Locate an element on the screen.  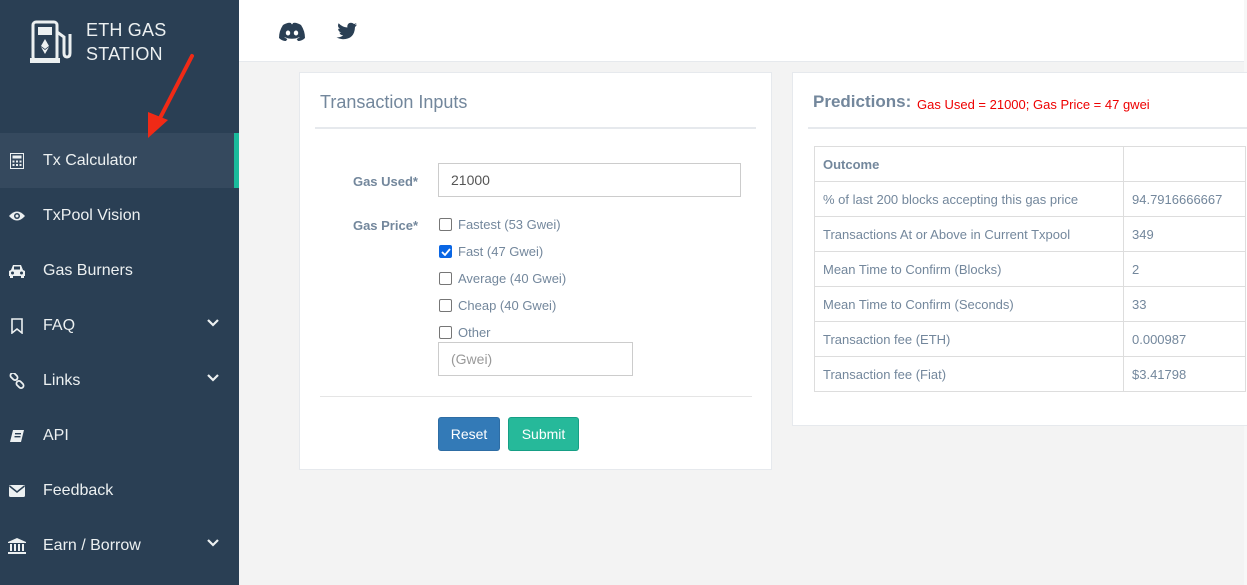
table-row: Transaction fee (ETH) 0.000987 is located at coordinates (1030, 339).